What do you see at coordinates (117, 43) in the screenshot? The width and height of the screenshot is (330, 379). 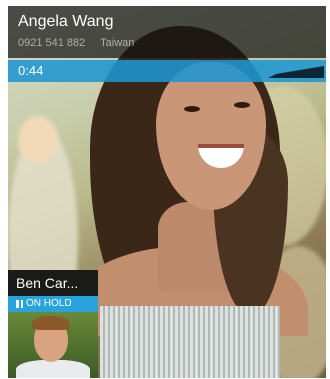 I see `caller-location: Taiwan` at bounding box center [117, 43].